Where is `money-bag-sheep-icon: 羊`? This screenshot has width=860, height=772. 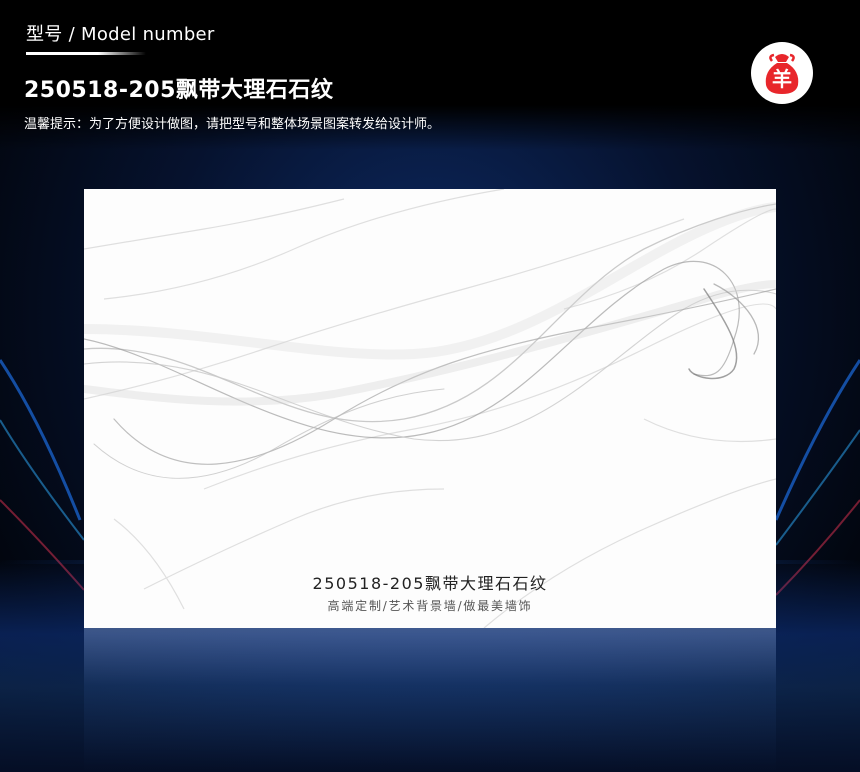 money-bag-sheep-icon: 羊 is located at coordinates (782, 73).